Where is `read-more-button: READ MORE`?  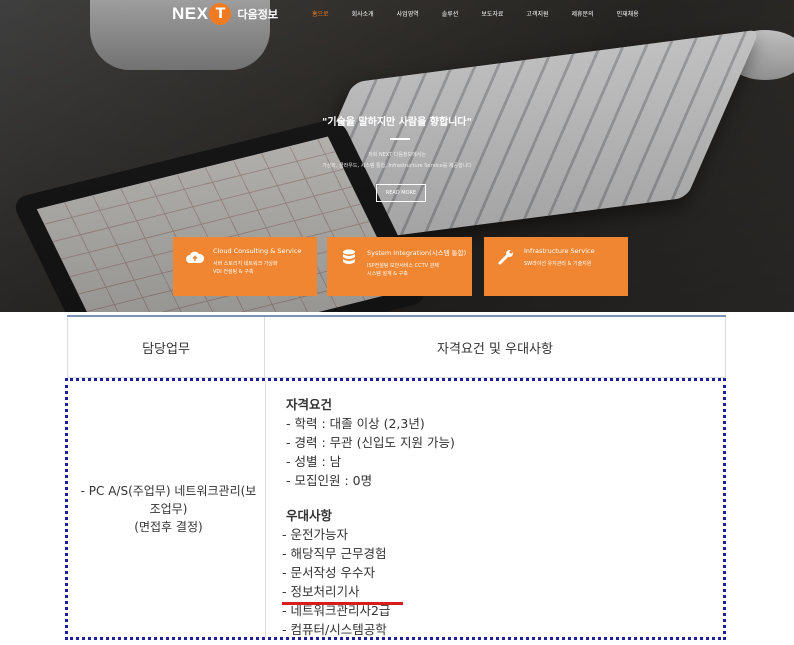 read-more-button: READ MORE is located at coordinates (401, 193).